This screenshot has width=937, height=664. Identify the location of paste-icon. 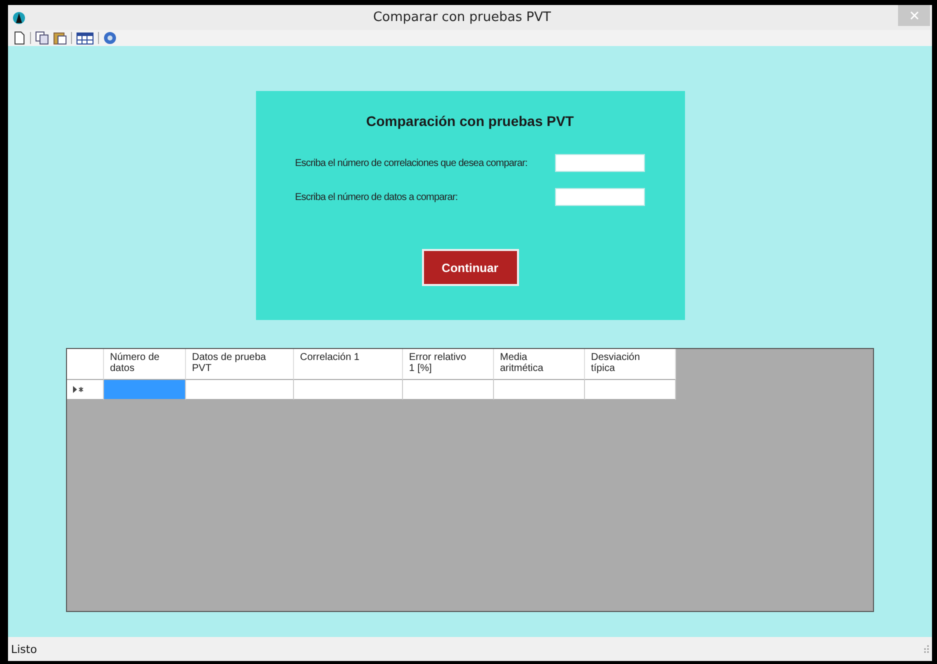
(60, 38).